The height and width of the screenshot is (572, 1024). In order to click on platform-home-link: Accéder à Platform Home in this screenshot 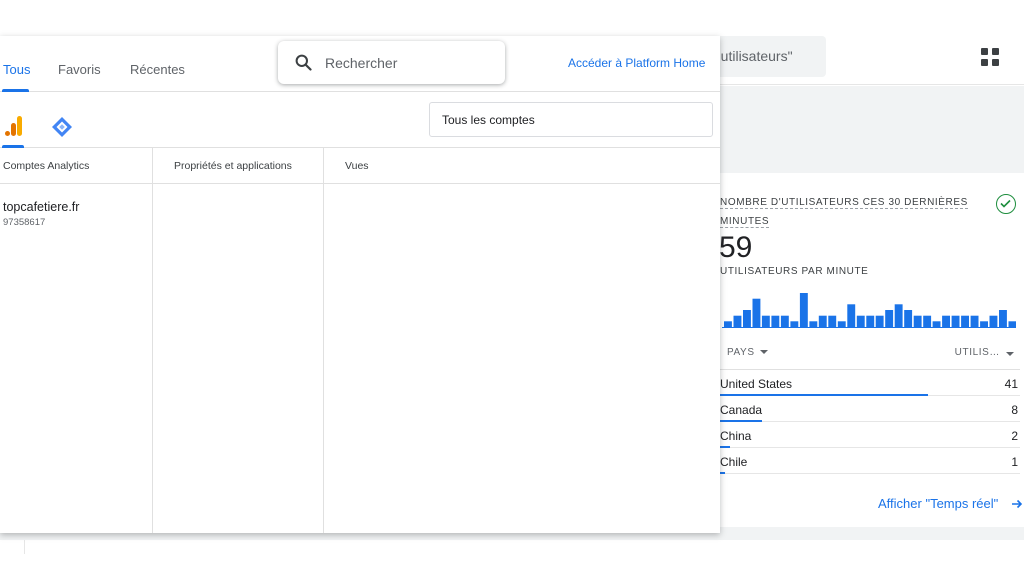, I will do `click(636, 63)`.